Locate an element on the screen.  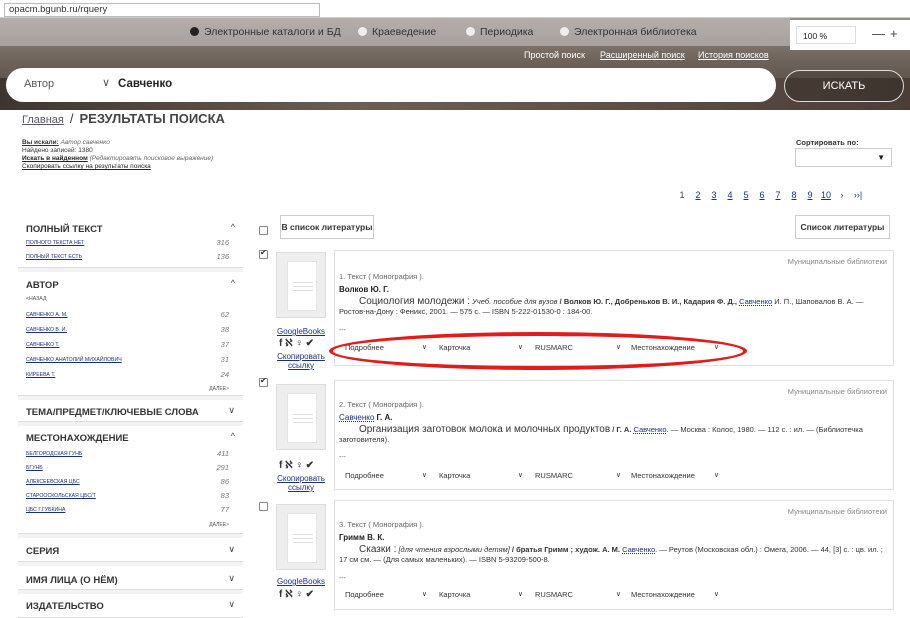
facet-item: САВЧЕНКО АНАТОЛИЙ МИХАЙЛОВИЧ is located at coordinates (126, 360).